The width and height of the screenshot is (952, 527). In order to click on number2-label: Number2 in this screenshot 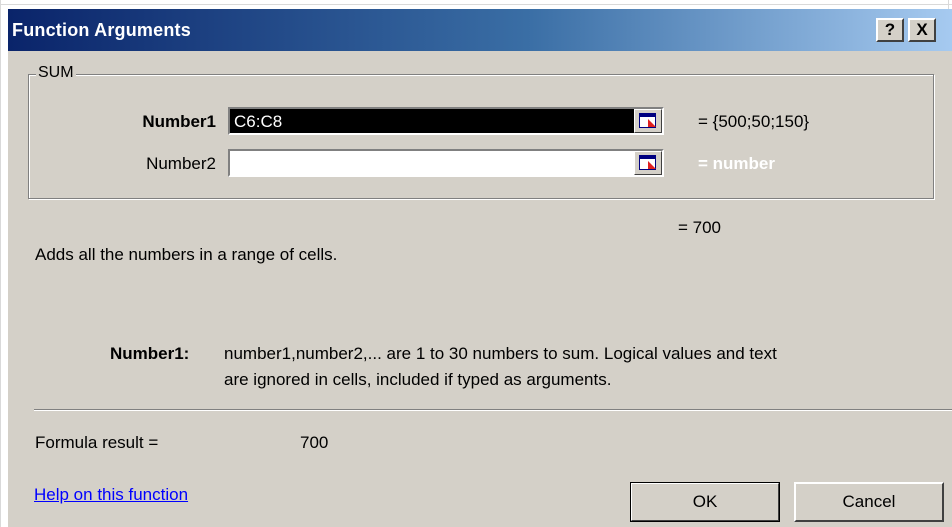, I will do `click(181, 163)`.